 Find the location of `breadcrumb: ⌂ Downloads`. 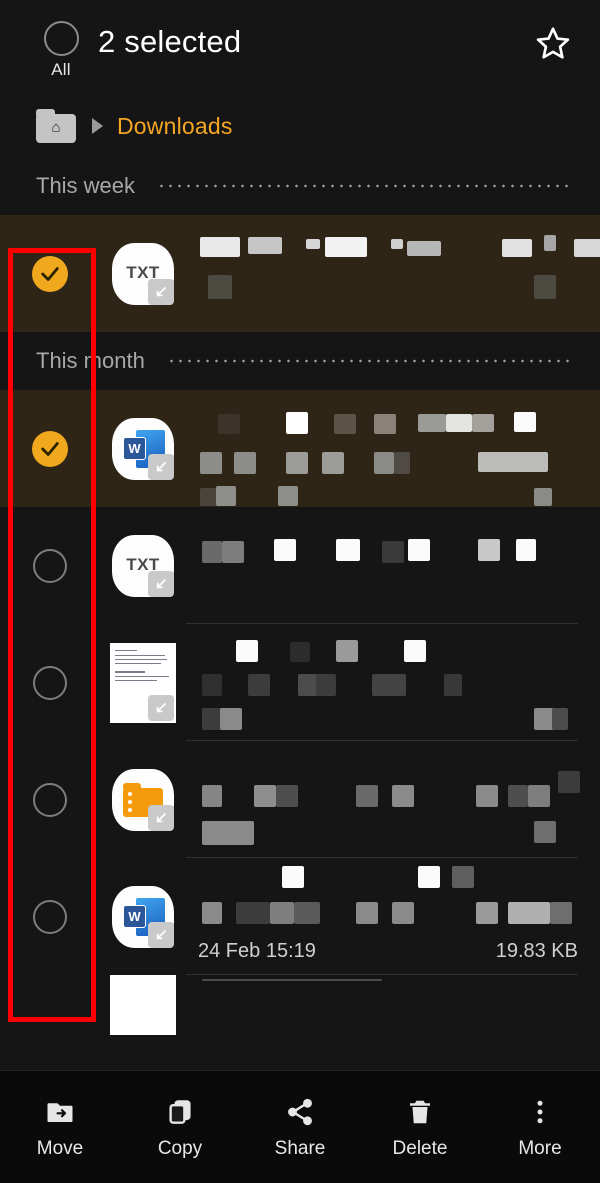

breadcrumb: ⌂ Downloads is located at coordinates (300, 126).